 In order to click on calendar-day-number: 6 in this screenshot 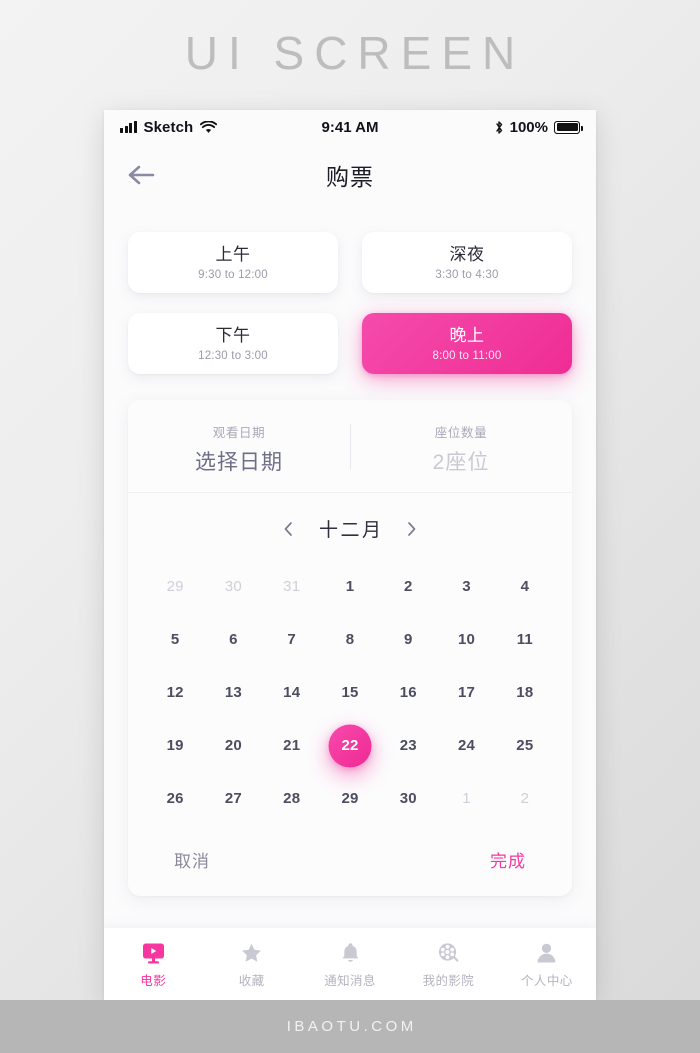, I will do `click(233, 639)`.